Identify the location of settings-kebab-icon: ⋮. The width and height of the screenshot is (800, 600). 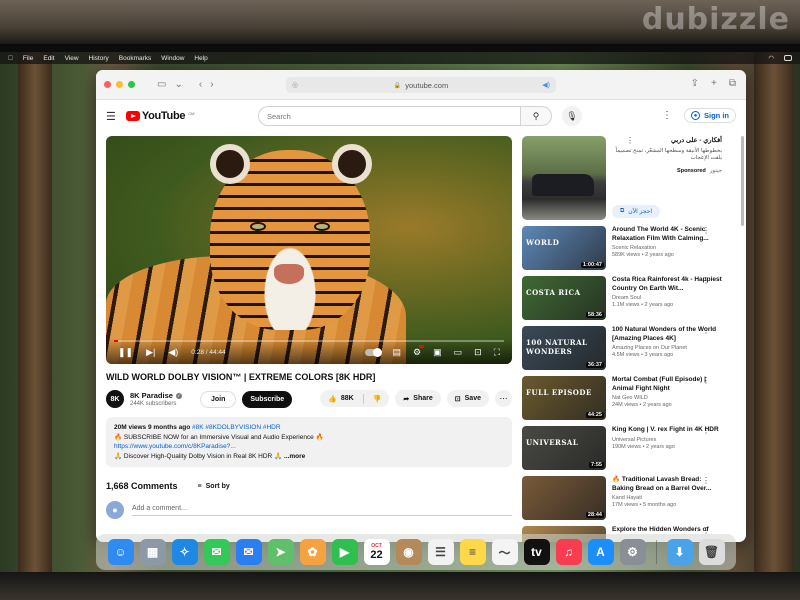
(667, 115).